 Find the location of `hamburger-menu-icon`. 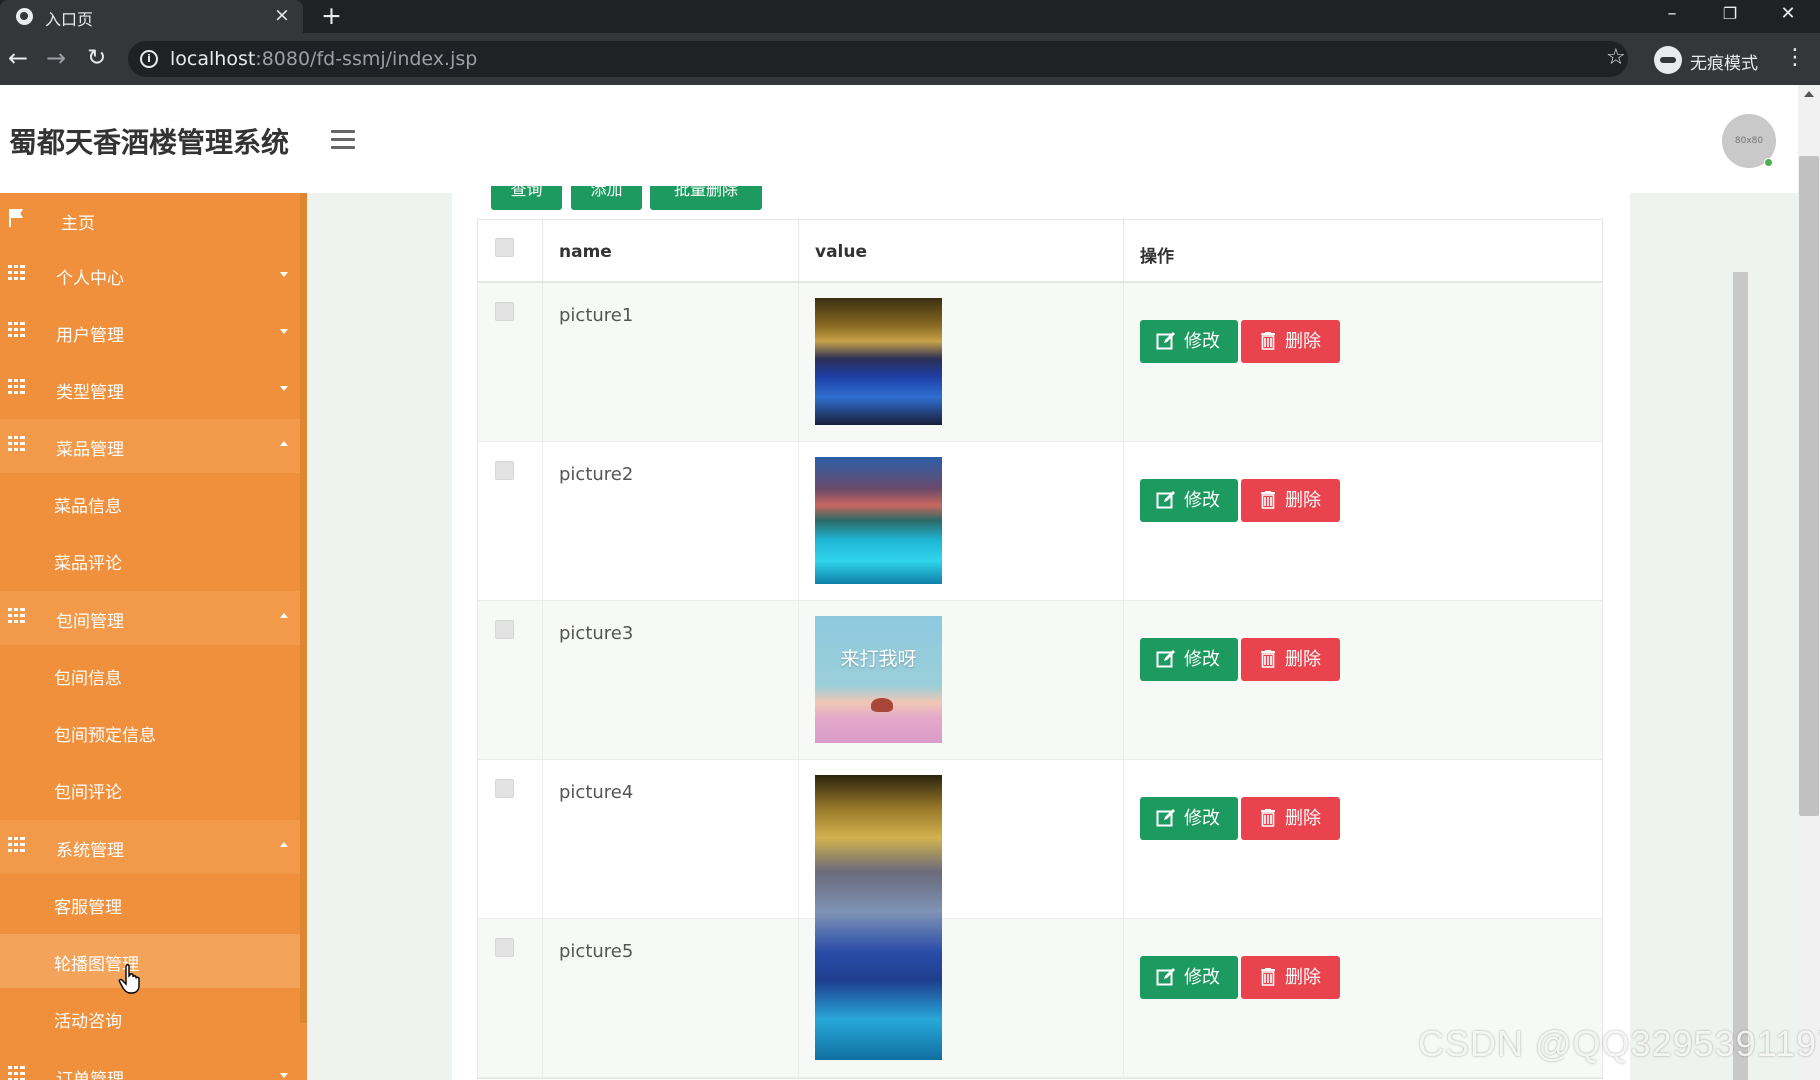

hamburger-menu-icon is located at coordinates (343, 140).